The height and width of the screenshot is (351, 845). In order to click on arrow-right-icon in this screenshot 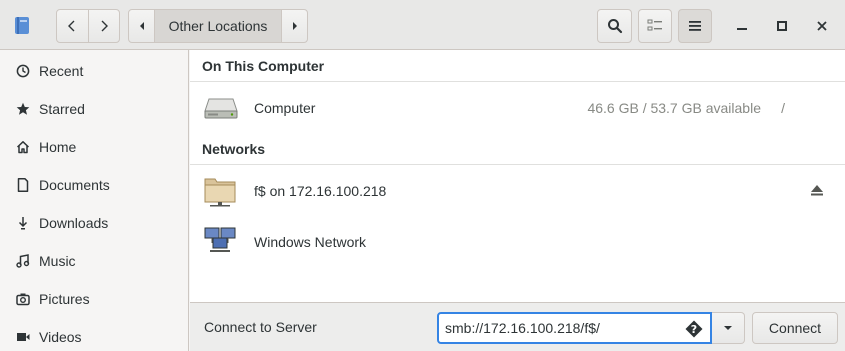, I will do `click(294, 26)`.